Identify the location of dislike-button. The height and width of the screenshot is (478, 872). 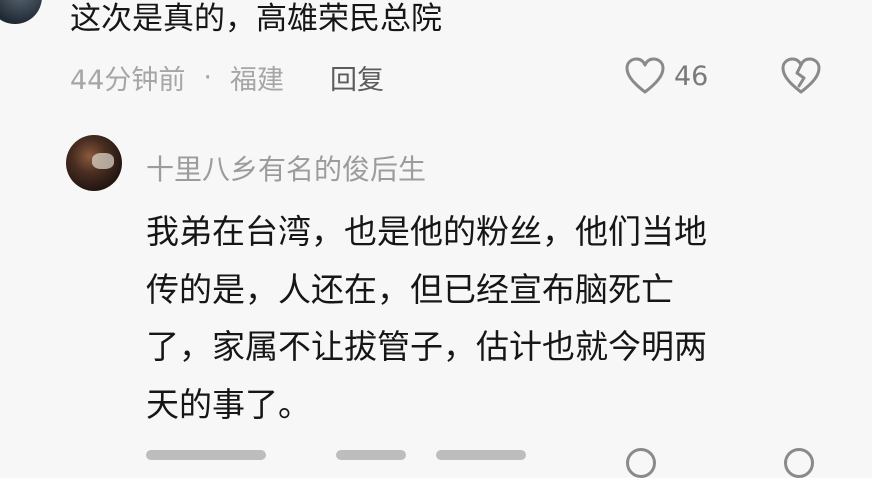
(801, 78).